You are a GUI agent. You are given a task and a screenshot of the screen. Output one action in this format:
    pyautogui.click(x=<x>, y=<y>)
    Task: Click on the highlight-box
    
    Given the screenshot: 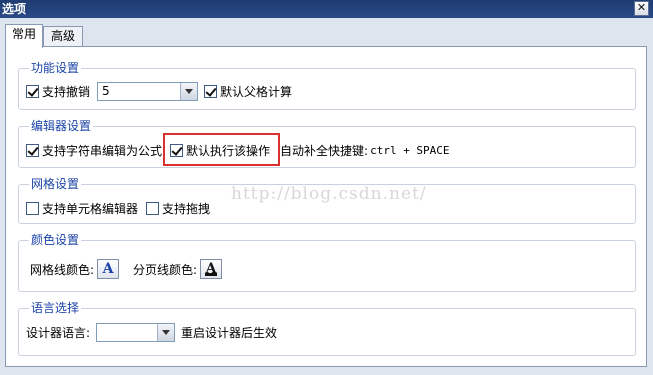 What is the action you would take?
    pyautogui.click(x=221, y=149)
    